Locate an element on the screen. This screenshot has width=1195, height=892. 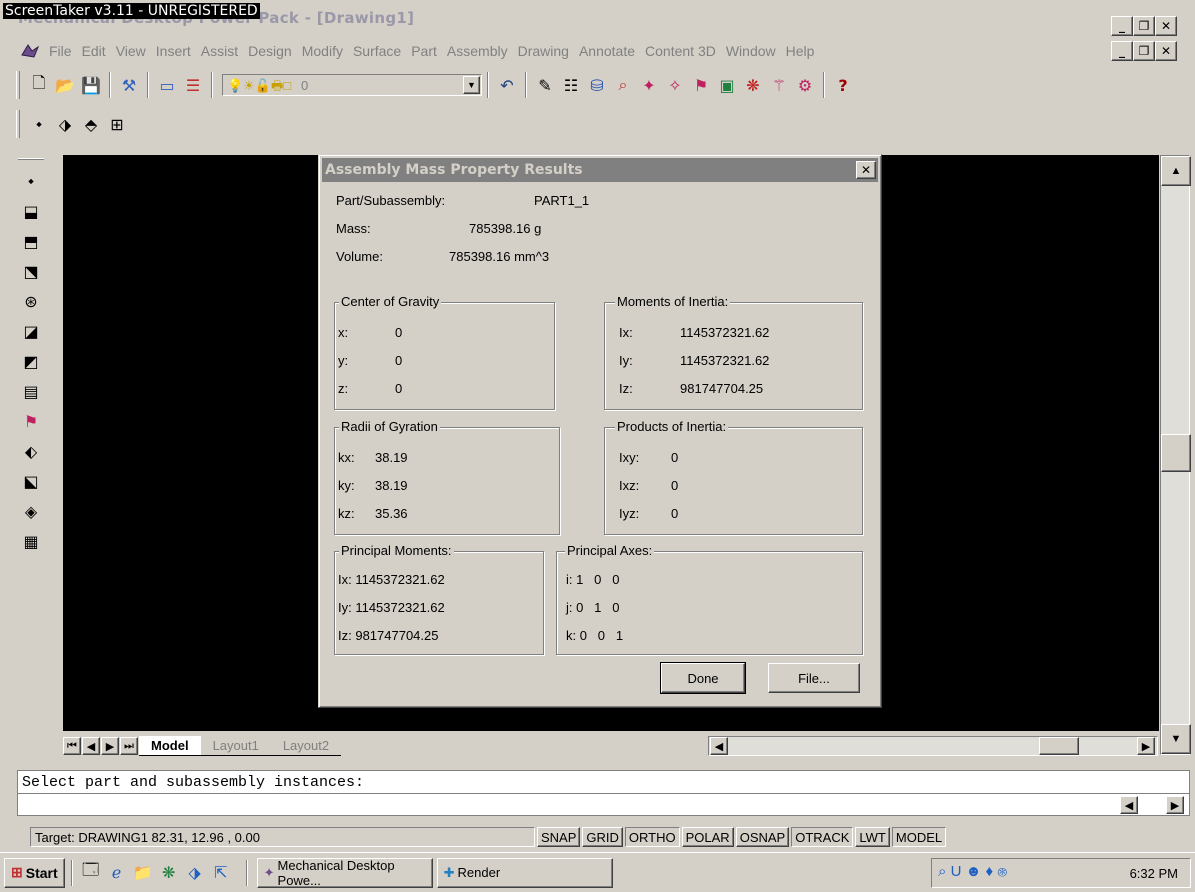
scroll-left-icon: ◀ is located at coordinates (719, 746).